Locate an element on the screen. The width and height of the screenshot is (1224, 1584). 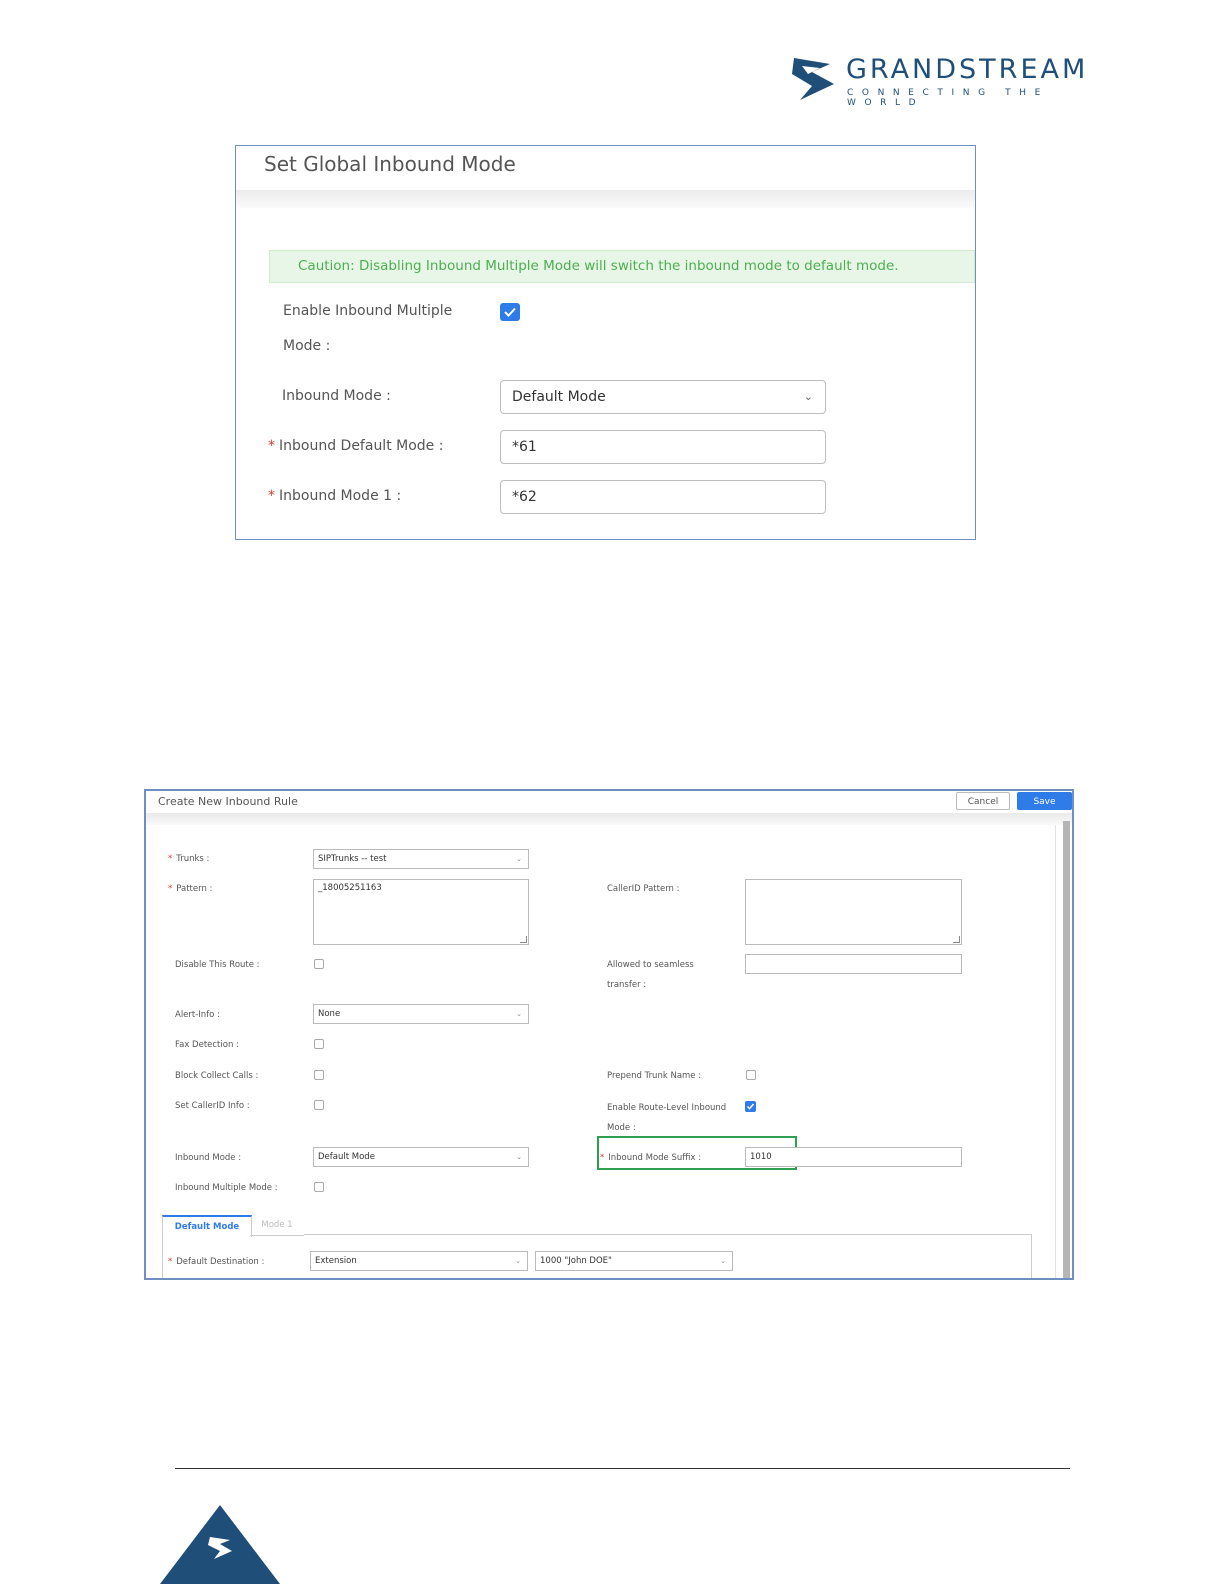
fax-detection-label: Fax Detection : is located at coordinates (207, 1045).